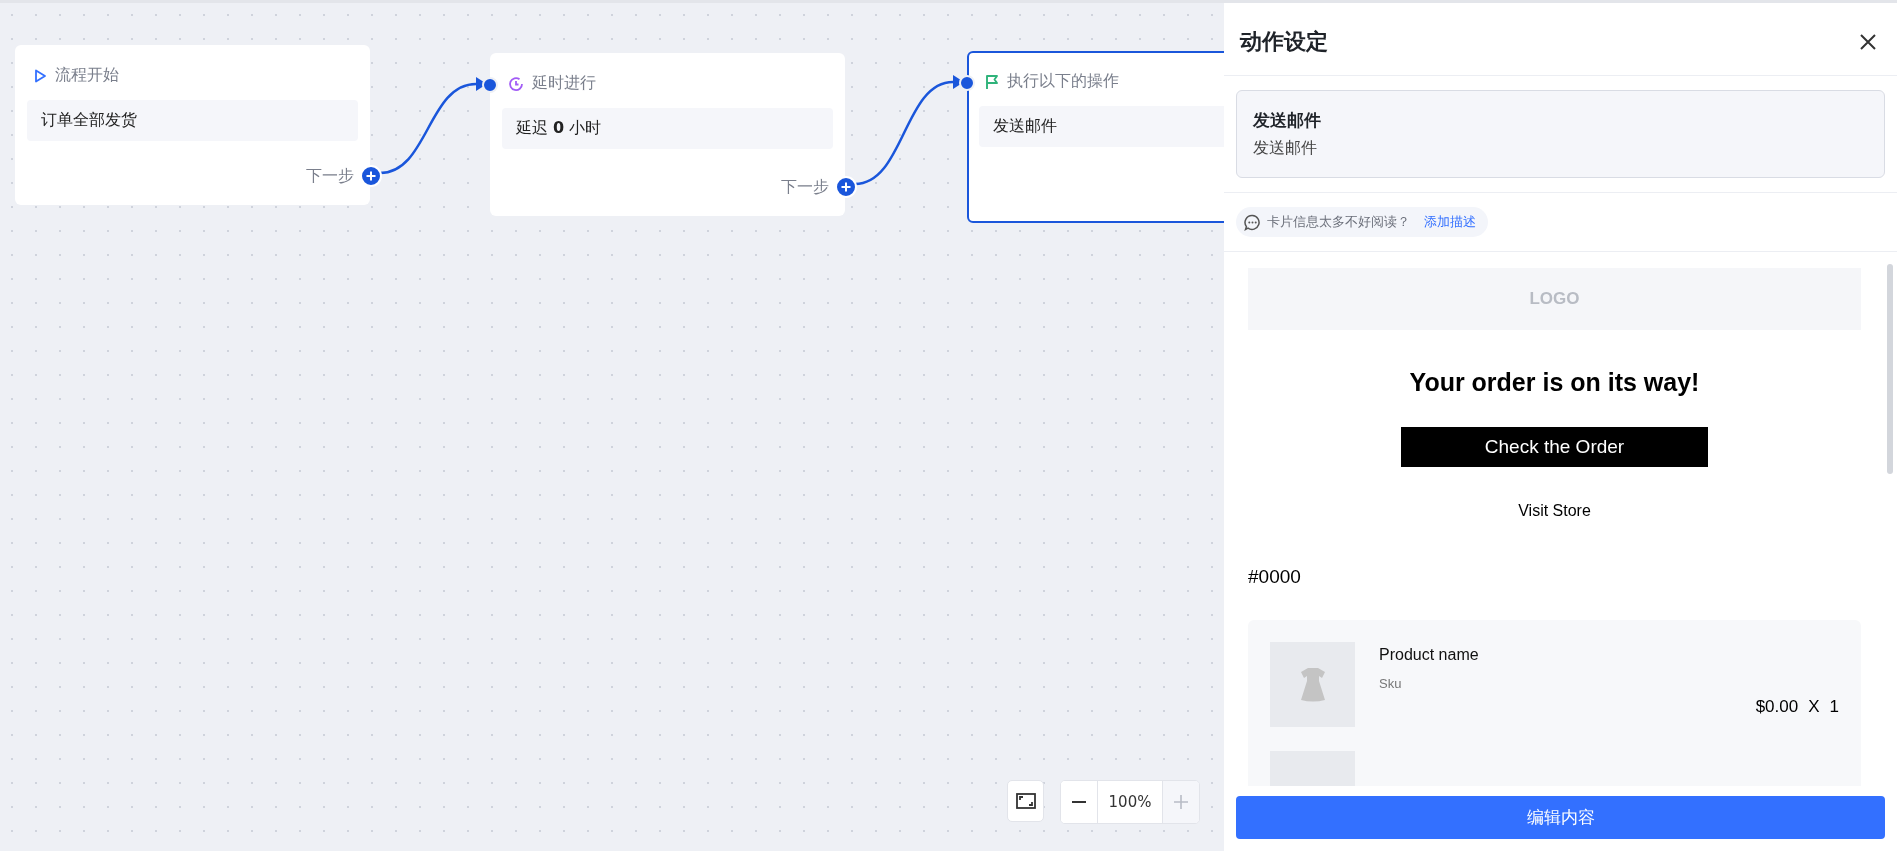  Describe the element at coordinates (1868, 42) in the screenshot. I see `close-icon` at that location.